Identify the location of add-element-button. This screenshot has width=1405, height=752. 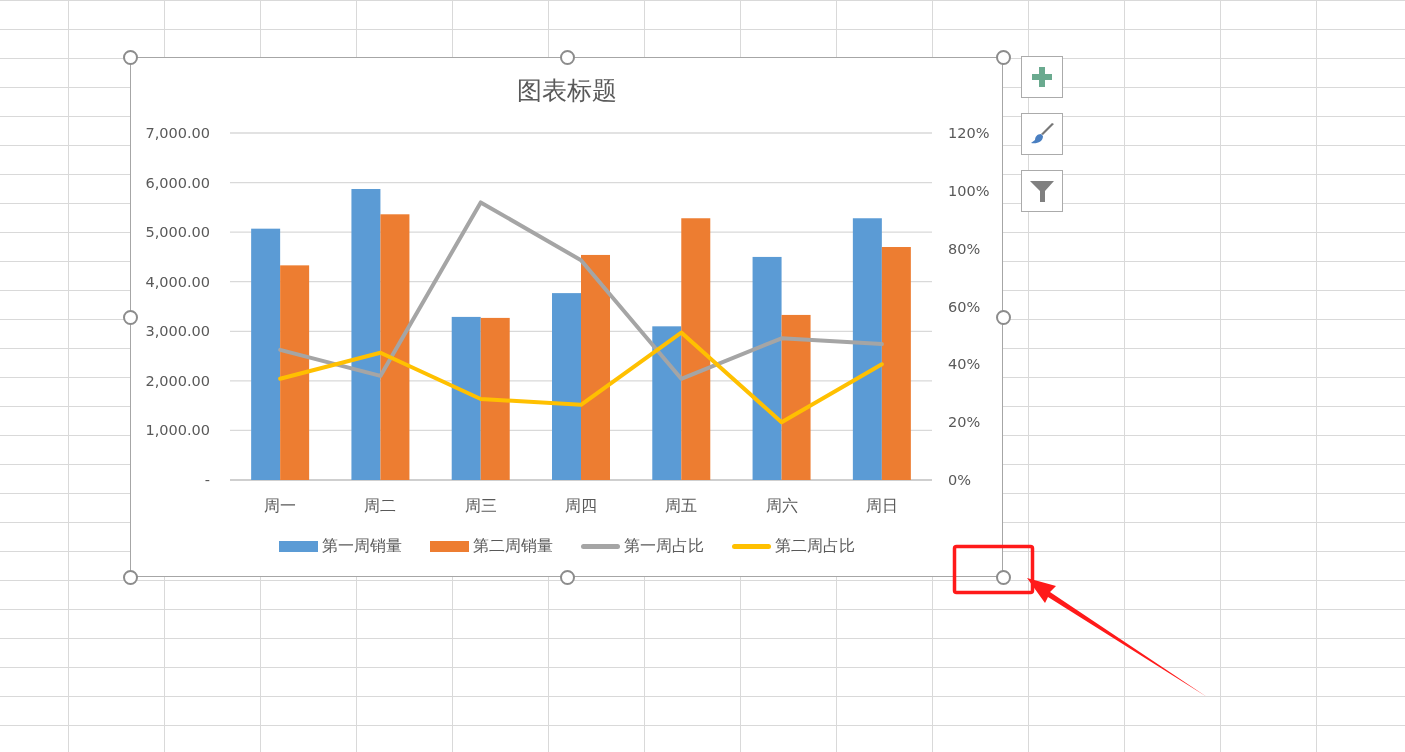
(1042, 77).